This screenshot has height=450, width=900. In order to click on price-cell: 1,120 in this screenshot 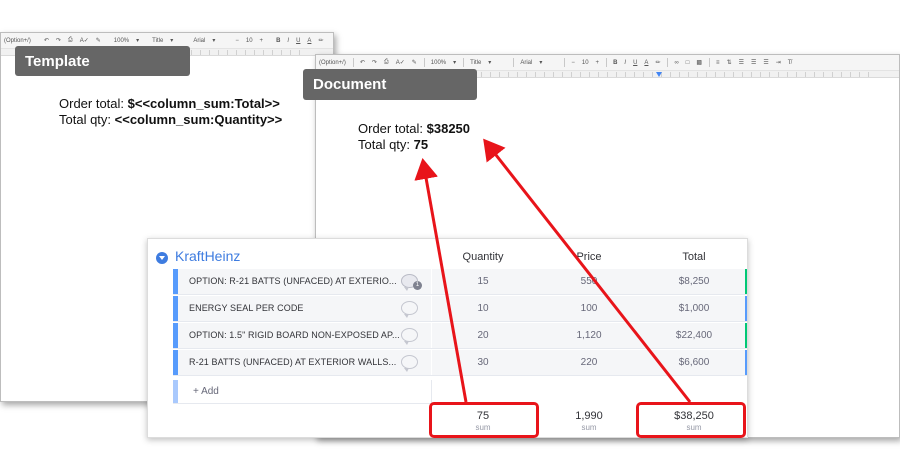, I will do `click(589, 335)`.